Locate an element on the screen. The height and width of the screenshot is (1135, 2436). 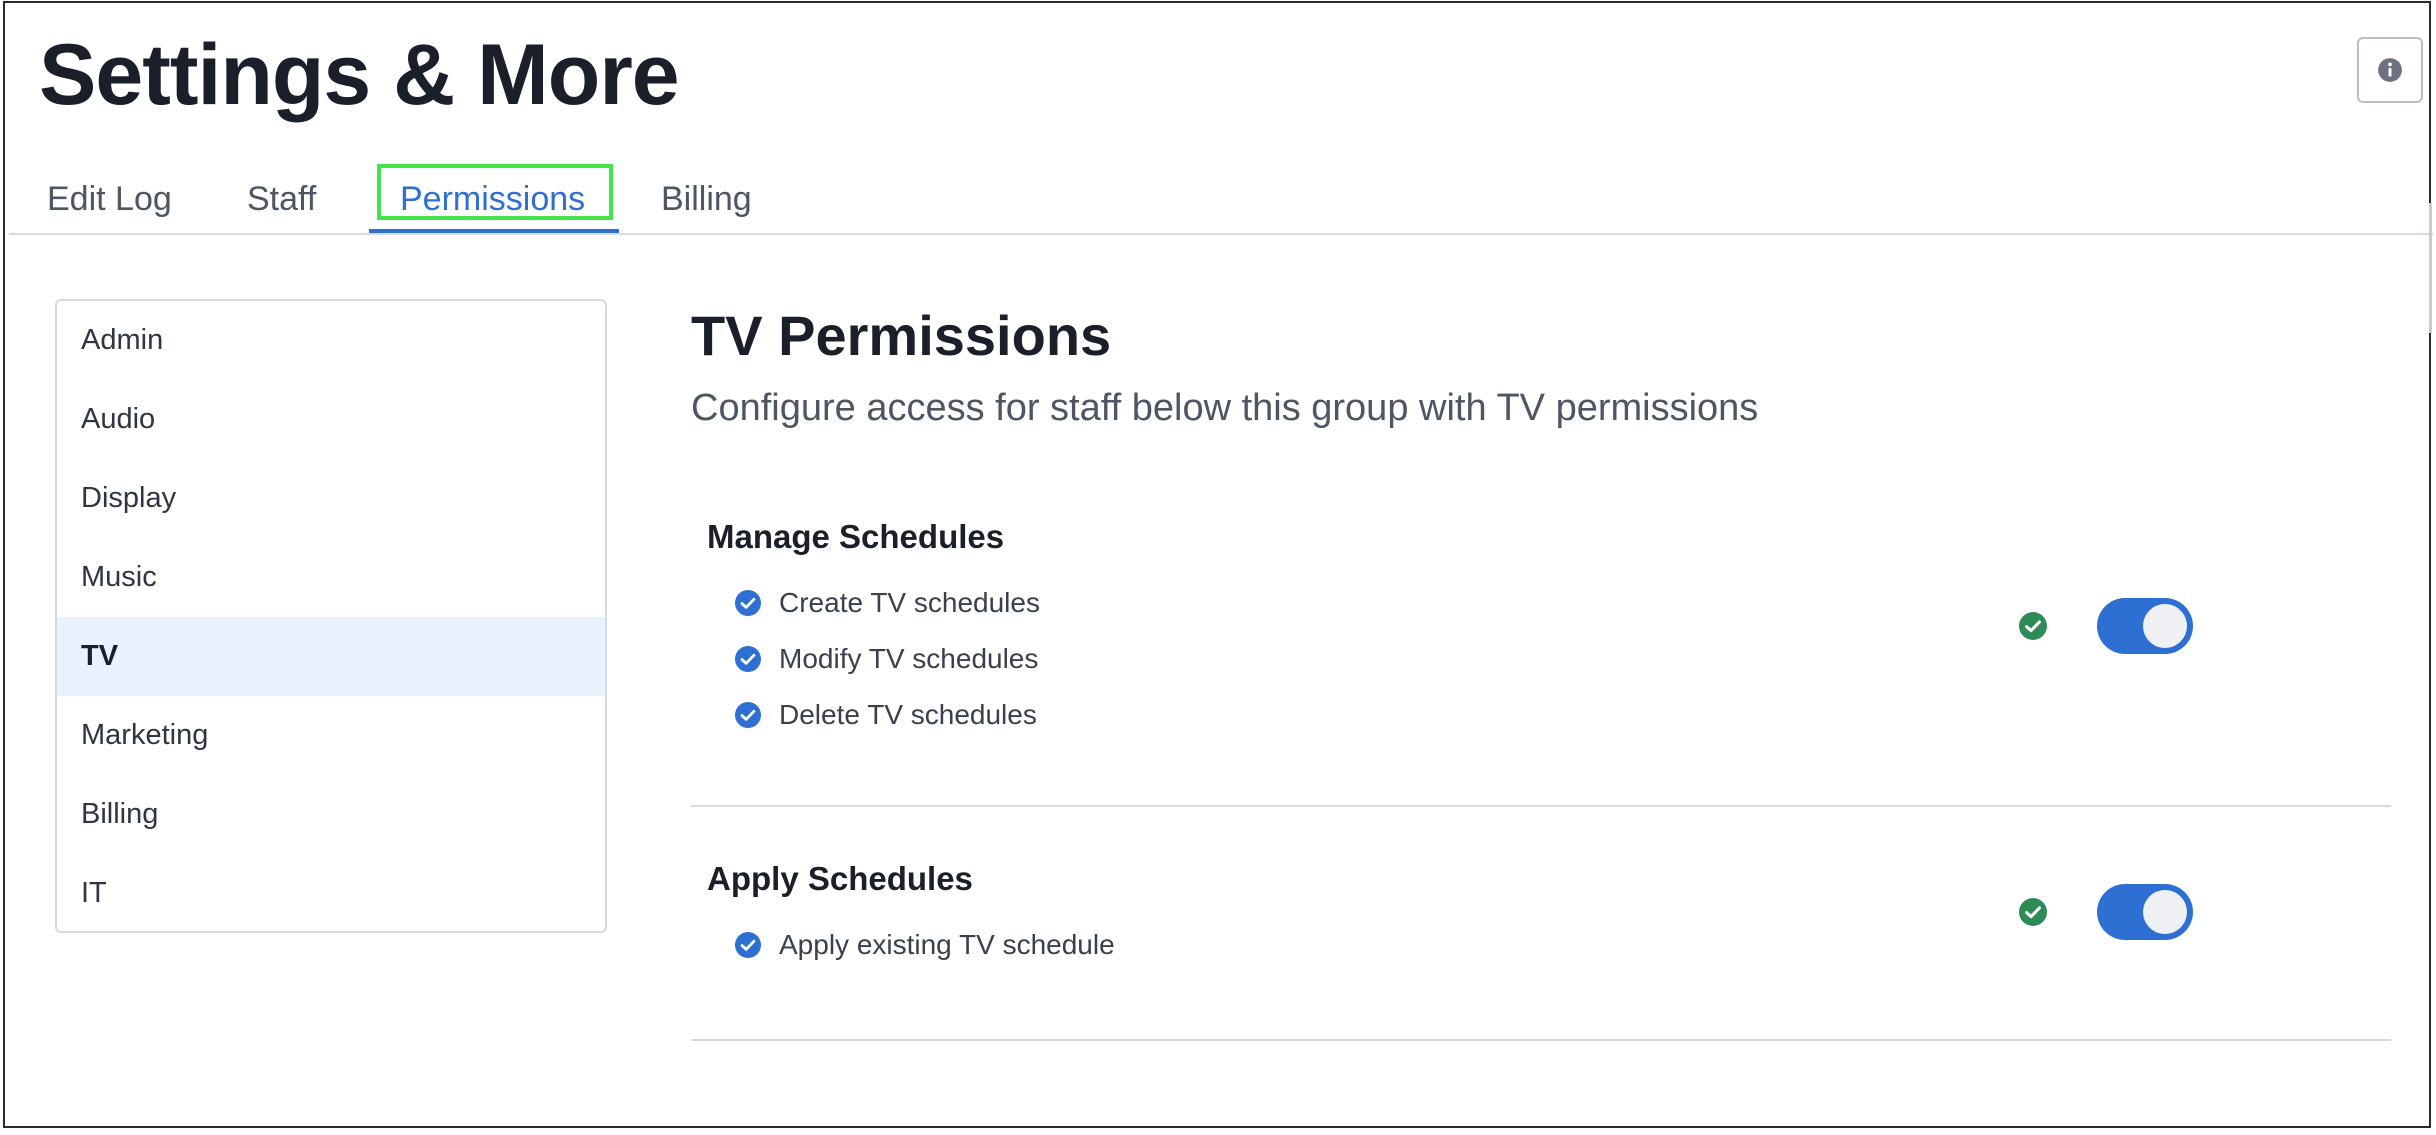
manage-schedules-toggle is located at coordinates (2145, 626).